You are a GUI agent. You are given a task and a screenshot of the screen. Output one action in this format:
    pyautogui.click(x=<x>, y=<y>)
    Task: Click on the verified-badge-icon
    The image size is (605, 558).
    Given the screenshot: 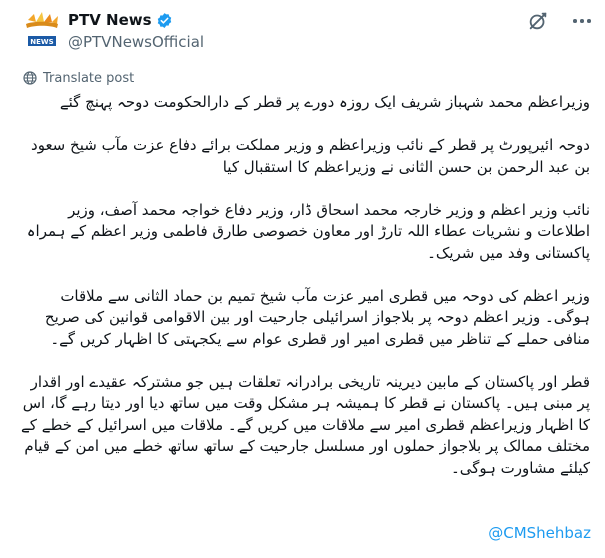 What is the action you would take?
    pyautogui.click(x=164, y=20)
    